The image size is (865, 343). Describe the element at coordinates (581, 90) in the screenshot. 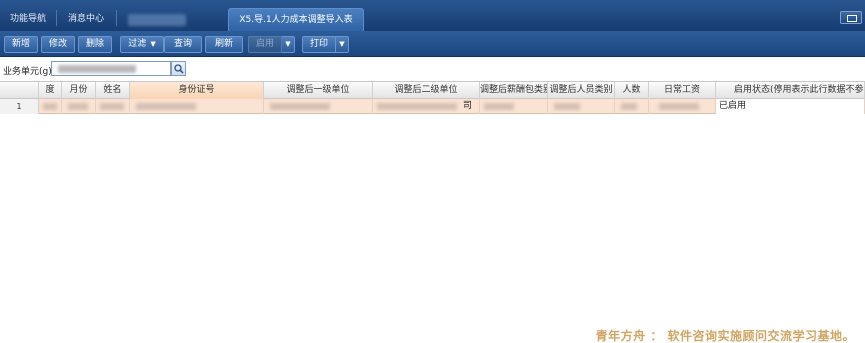

I see `column-header: 调整后人员类别` at that location.